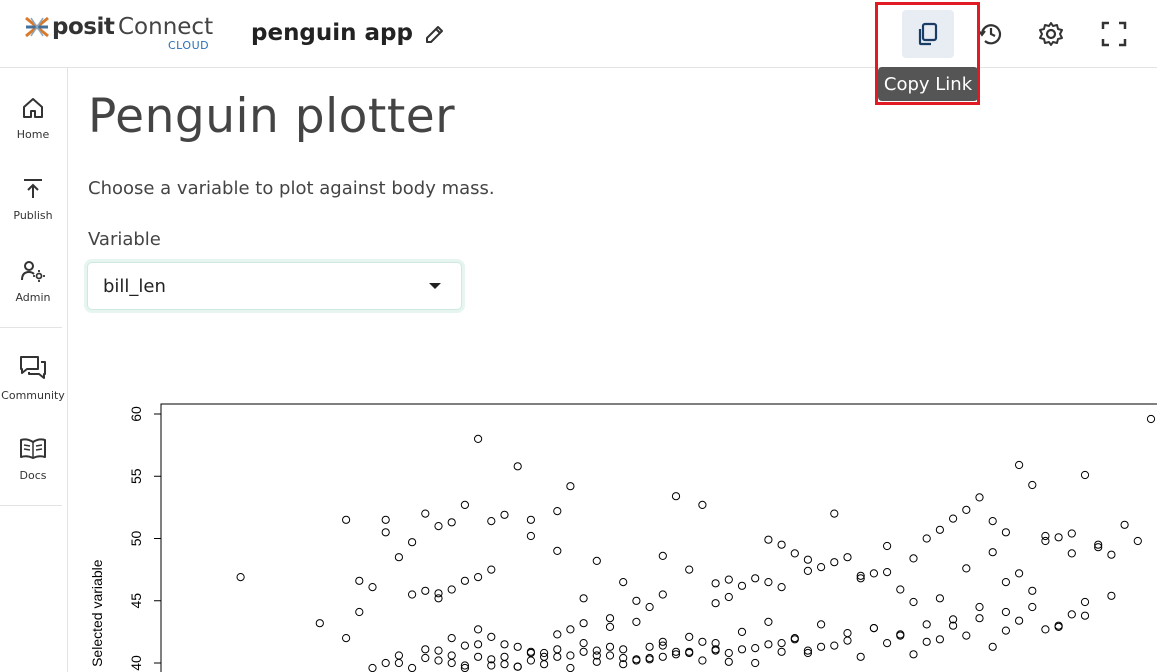 The image size is (1157, 672). Describe the element at coordinates (332, 33) in the screenshot. I see `app-title: penguin app` at that location.